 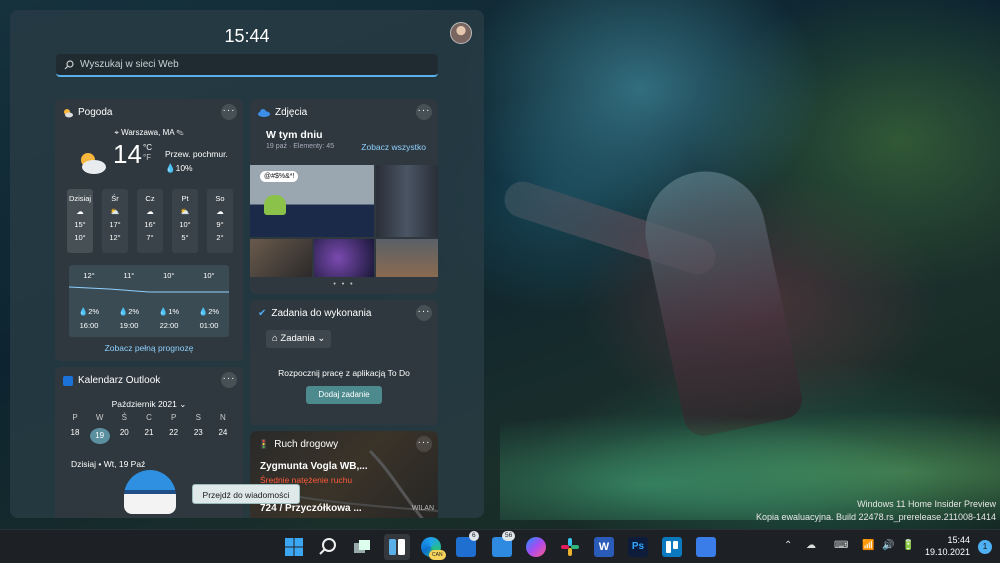 I want to click on translator-icon, so click(x=706, y=547).